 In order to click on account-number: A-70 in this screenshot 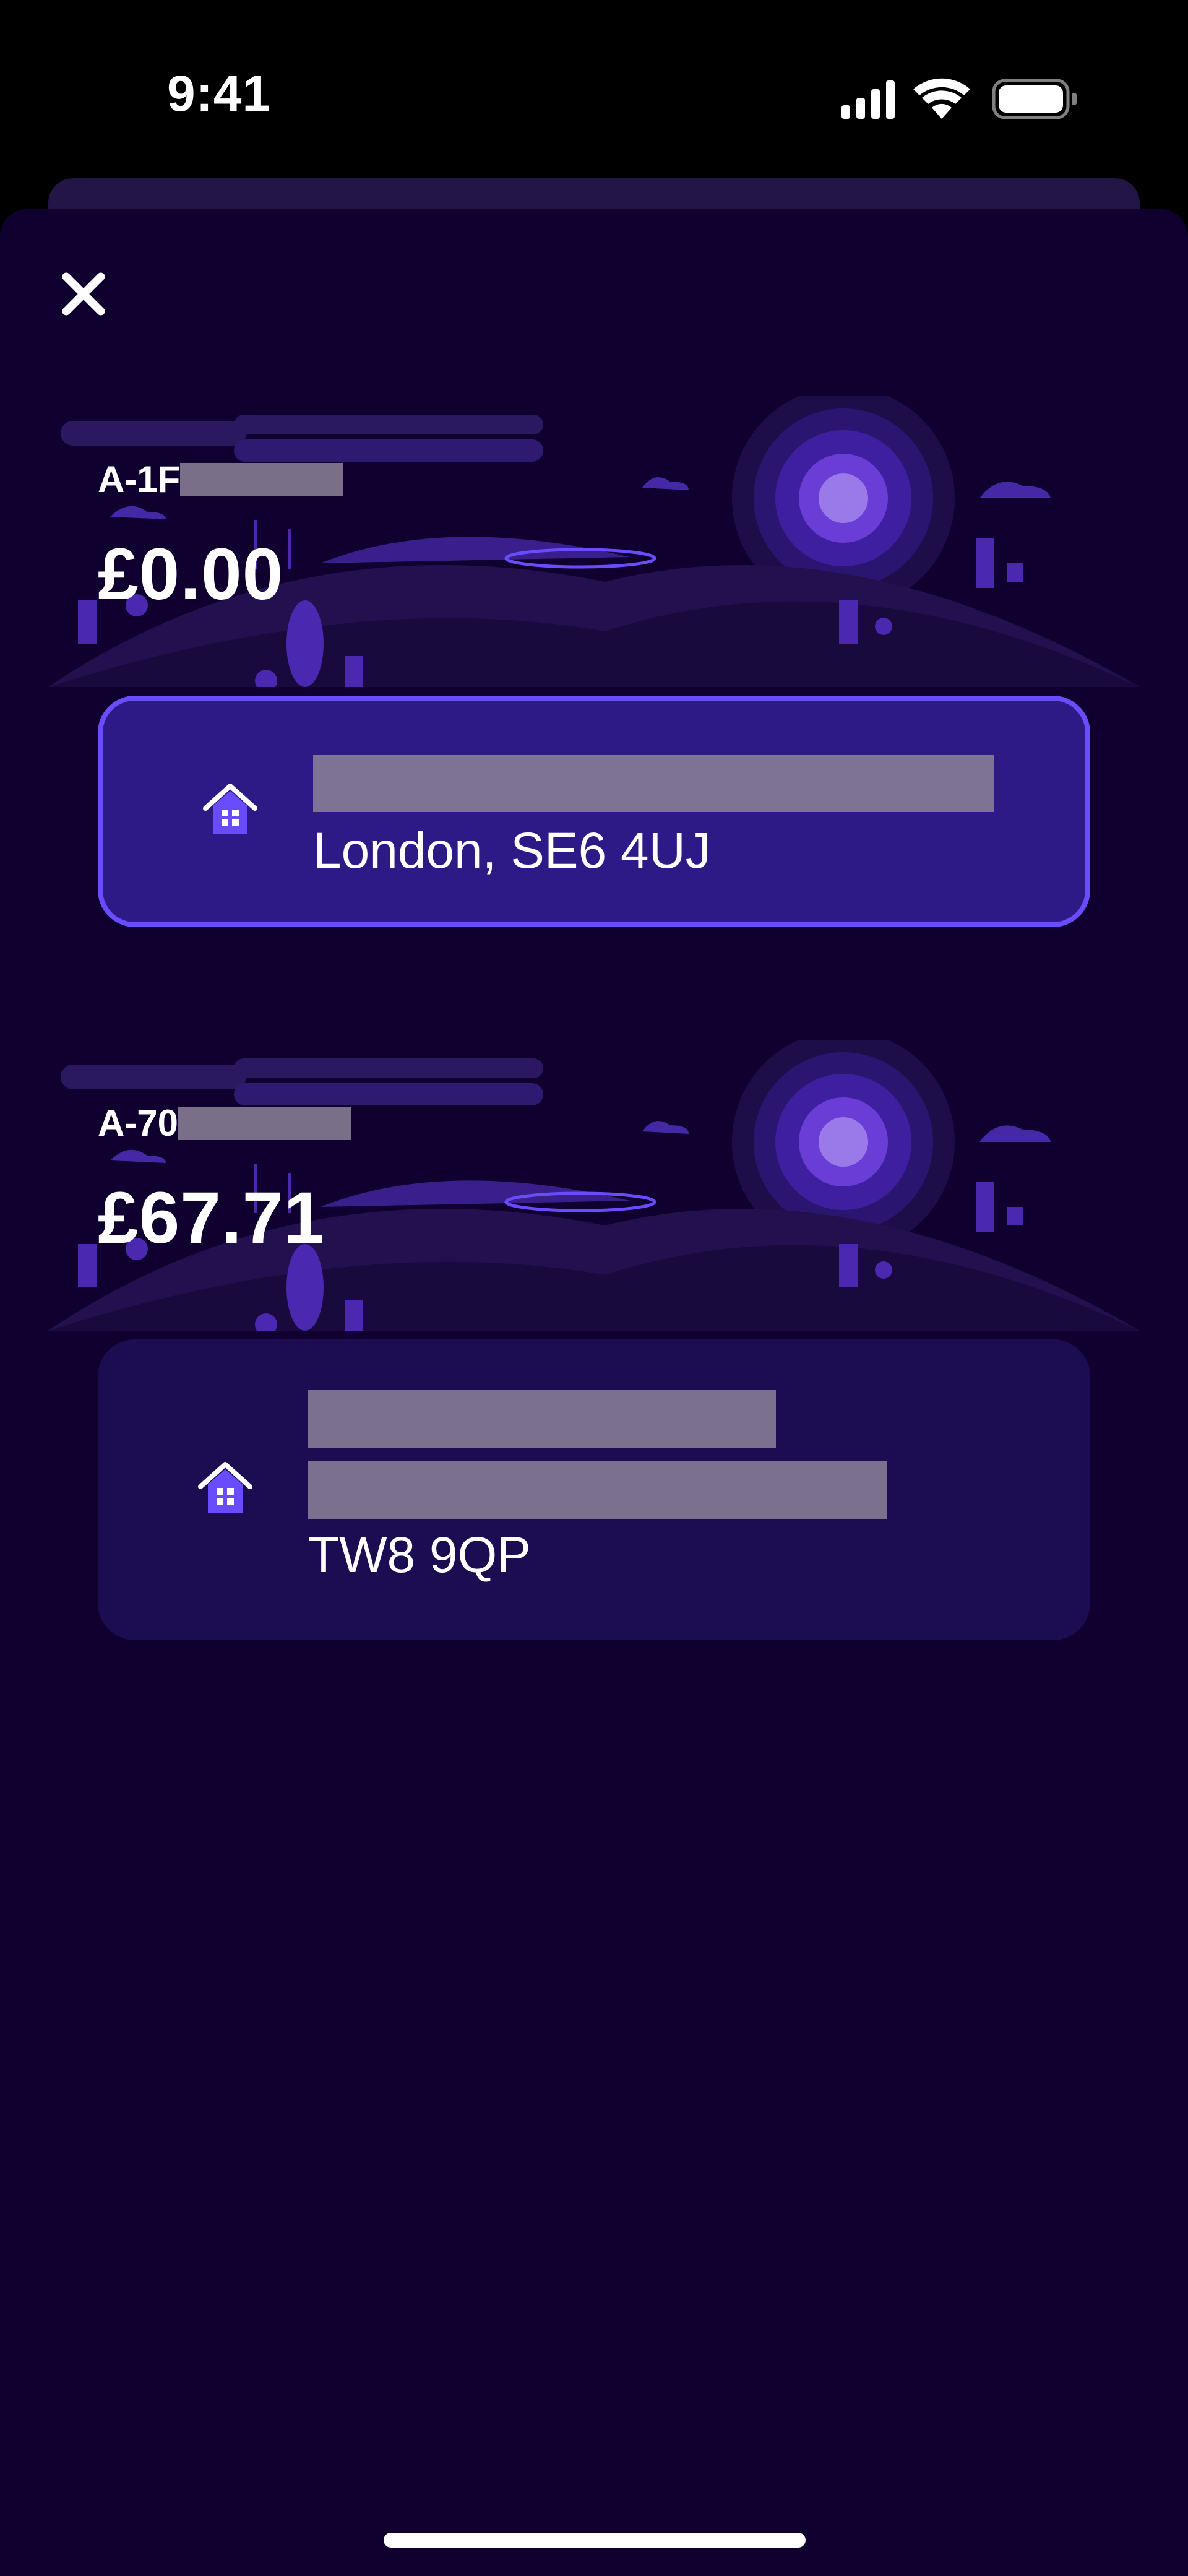, I will do `click(225, 1123)`.